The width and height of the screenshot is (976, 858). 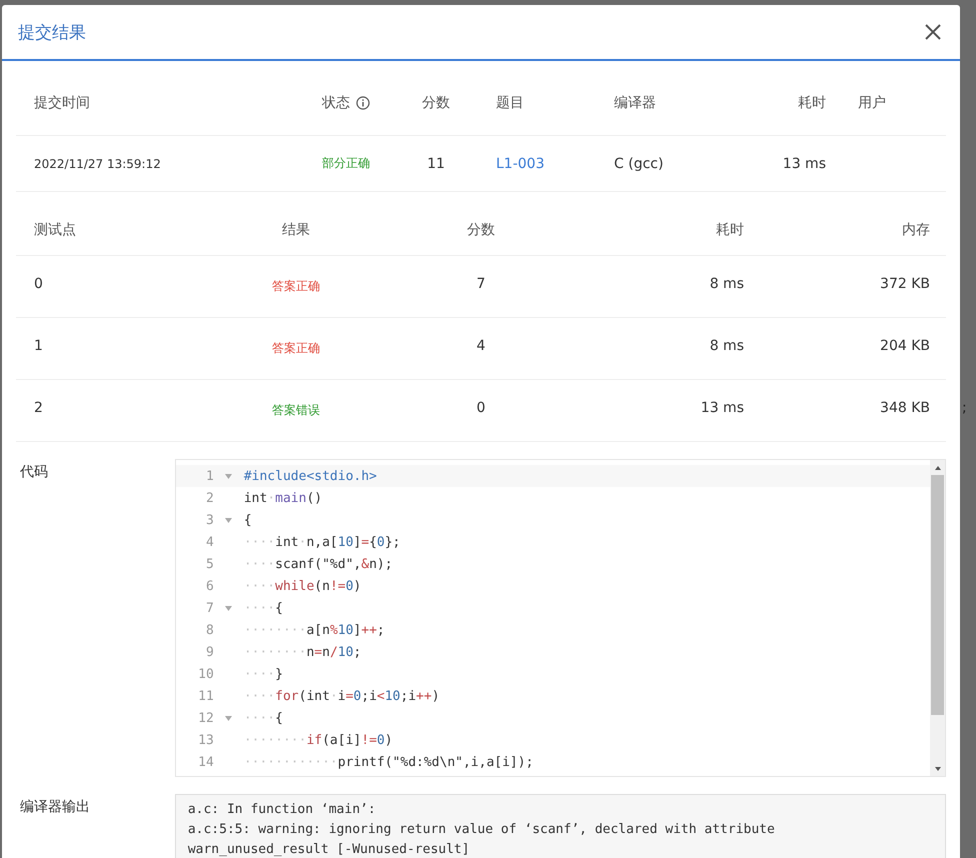 What do you see at coordinates (933, 32) in the screenshot?
I see `close-icon` at bounding box center [933, 32].